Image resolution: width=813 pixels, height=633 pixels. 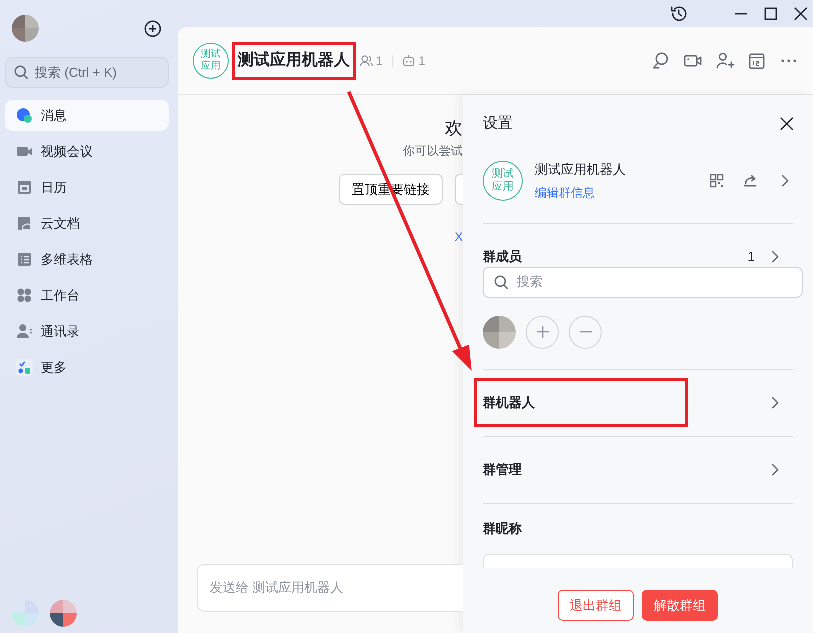 I want to click on robot-icon, so click(x=409, y=61).